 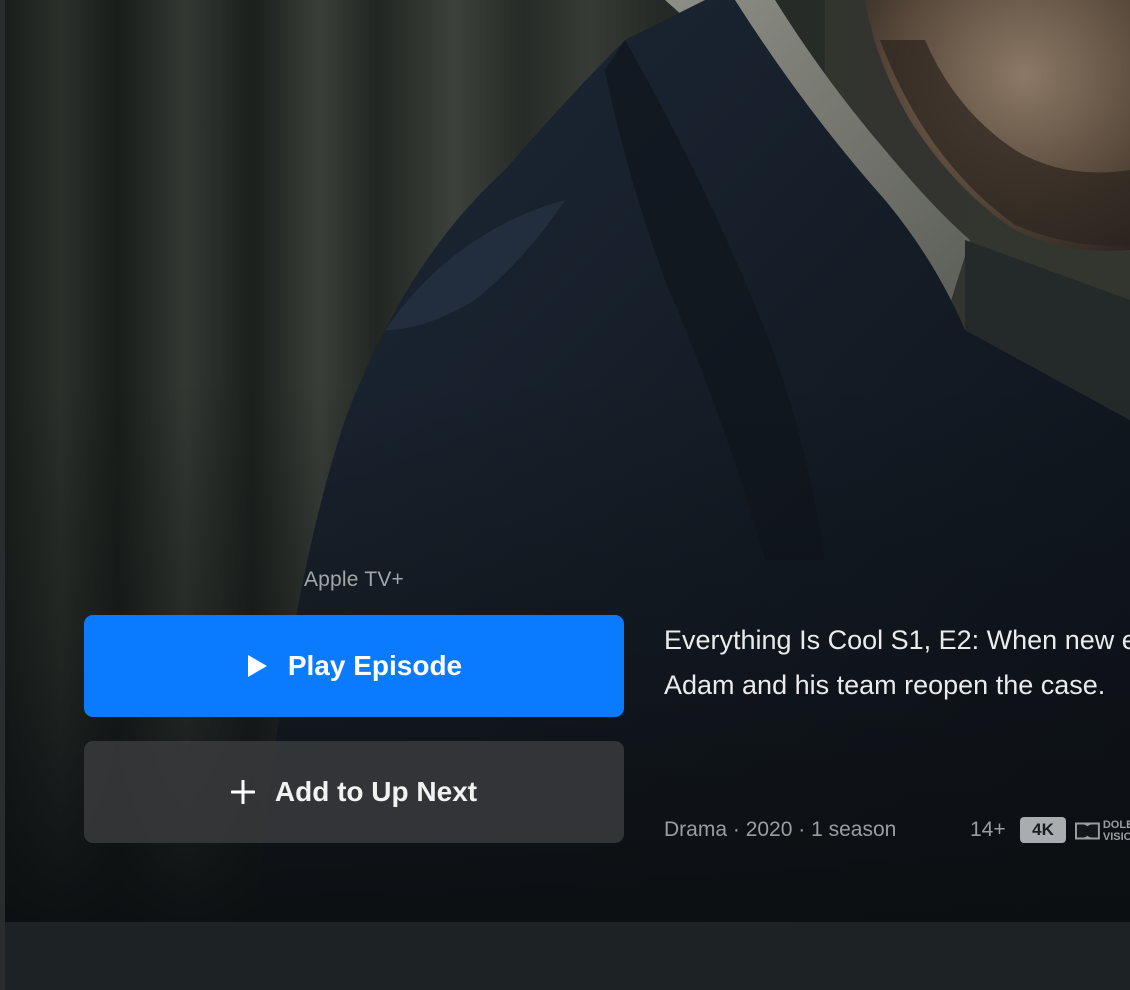 I want to click on plus-icon, so click(x=242, y=792).